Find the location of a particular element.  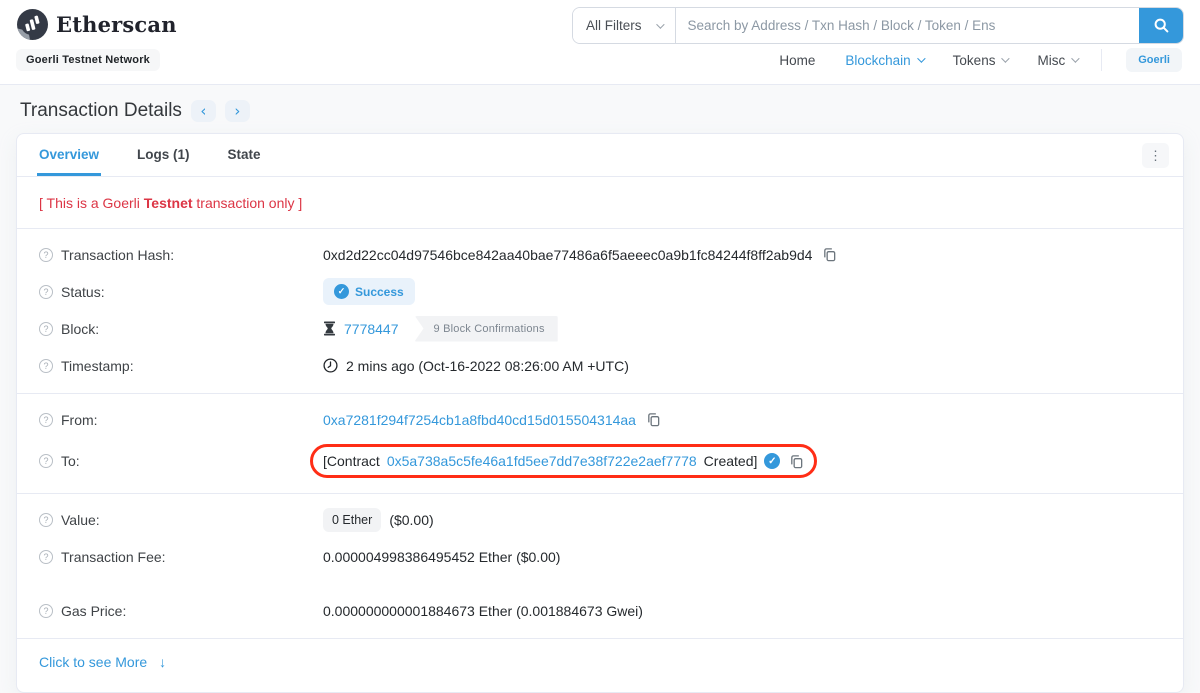

nav-misc: Misc is located at coordinates (1058, 60).